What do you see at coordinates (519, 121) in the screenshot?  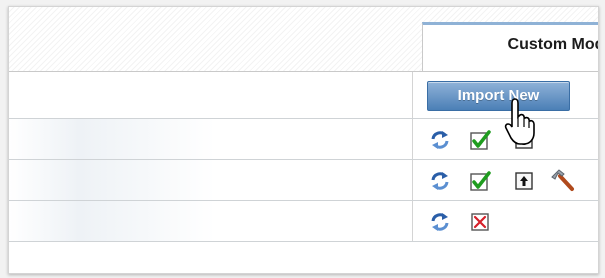 I see `mouse-cursor-icon` at bounding box center [519, 121].